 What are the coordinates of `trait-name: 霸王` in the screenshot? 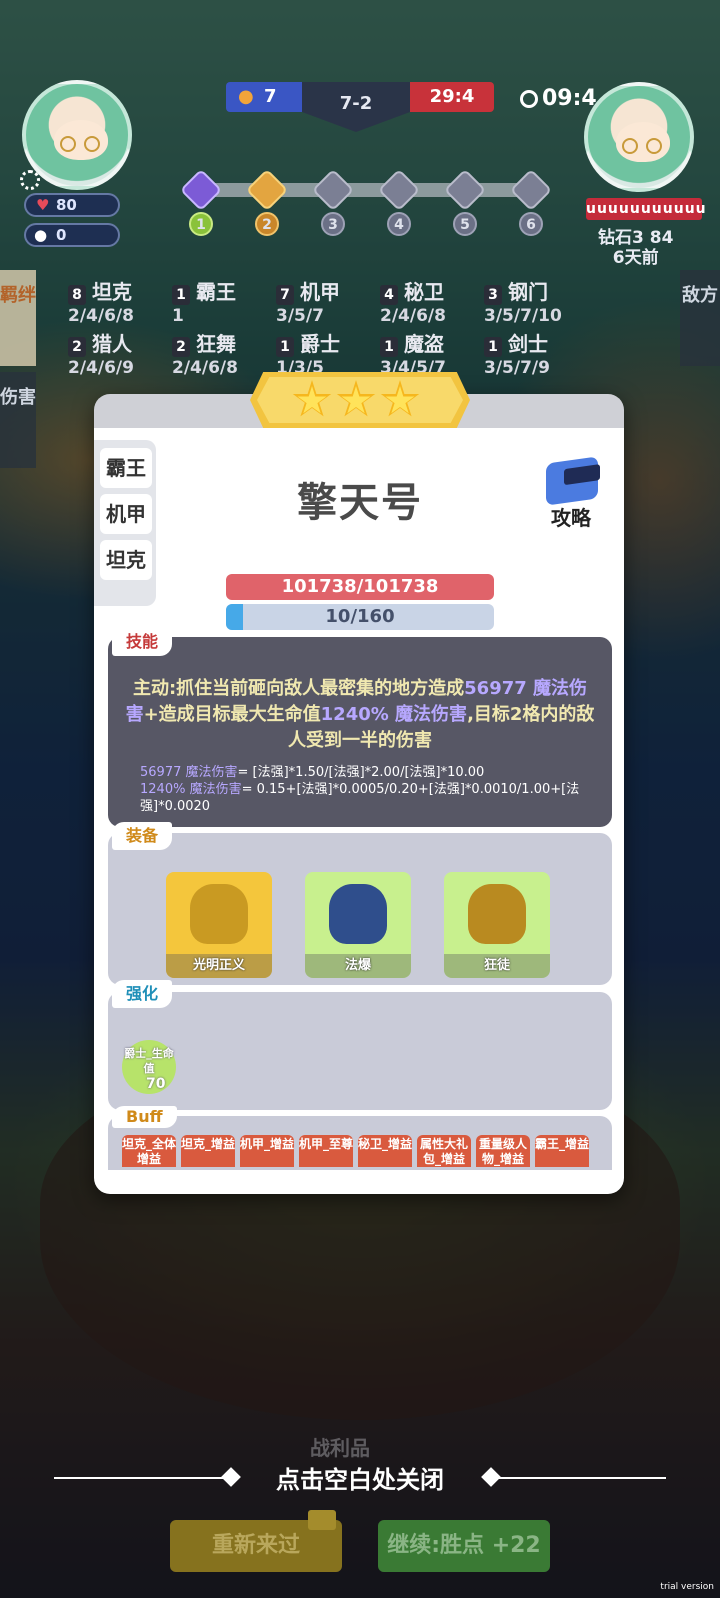 It's located at (216, 292).